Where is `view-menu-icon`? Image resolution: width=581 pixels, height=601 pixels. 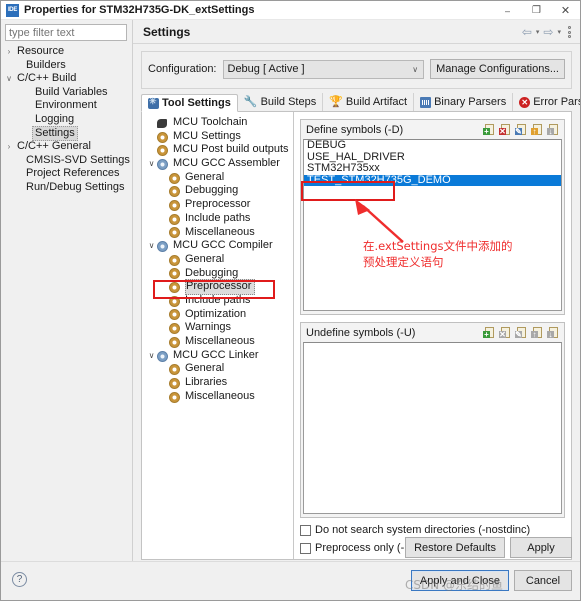
view-menu-icon is located at coordinates (570, 32).